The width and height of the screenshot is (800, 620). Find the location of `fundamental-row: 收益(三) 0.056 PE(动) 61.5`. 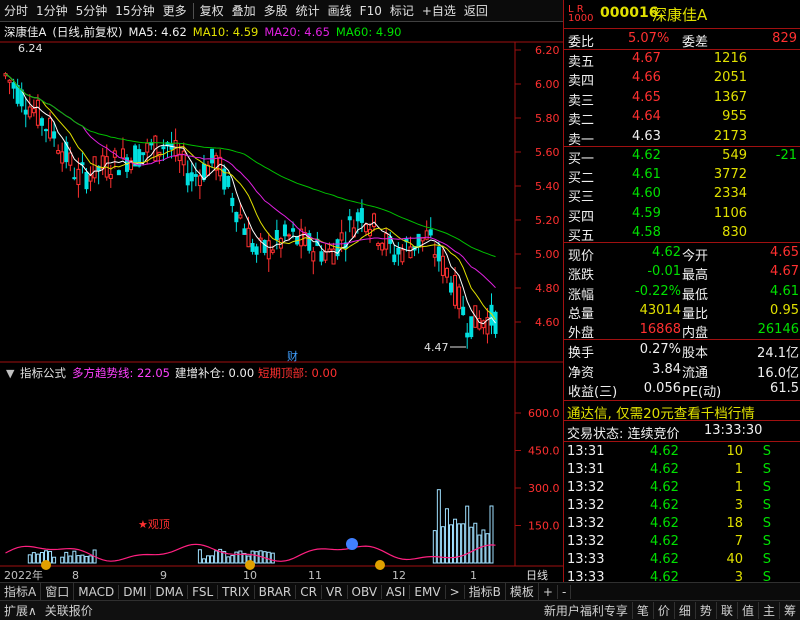

fundamental-row: 收益(三) 0.056 PE(动) 61.5 is located at coordinates (682, 389).